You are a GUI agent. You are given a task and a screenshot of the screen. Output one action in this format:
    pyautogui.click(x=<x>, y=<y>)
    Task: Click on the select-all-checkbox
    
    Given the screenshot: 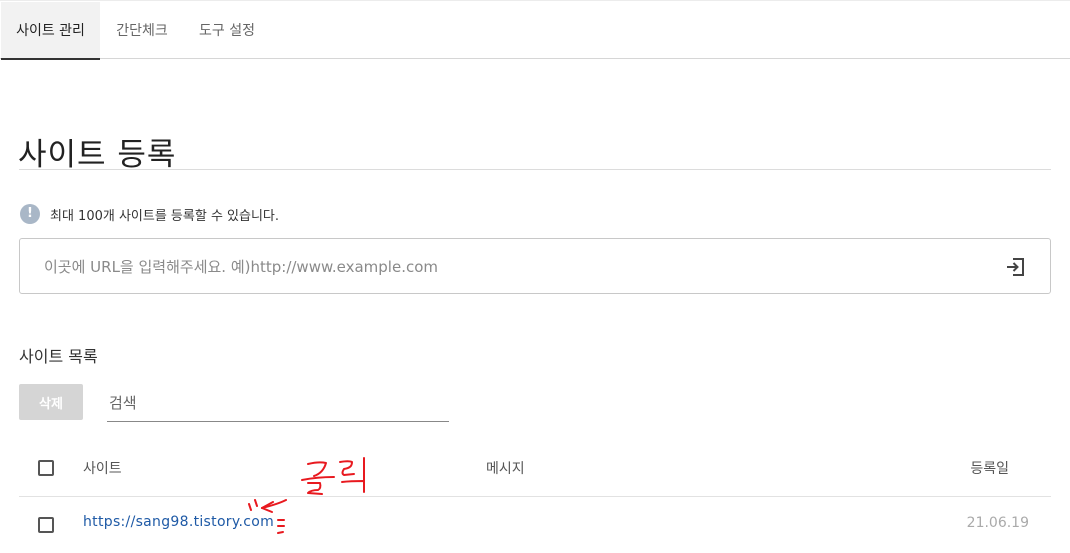 What is the action you would take?
    pyautogui.click(x=46, y=468)
    